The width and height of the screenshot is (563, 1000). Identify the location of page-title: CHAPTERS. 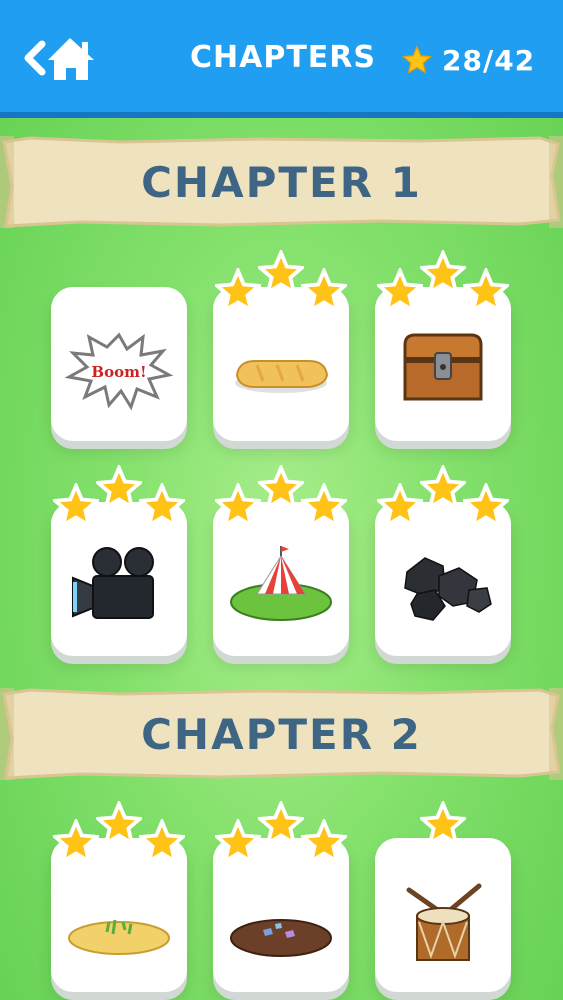
(283, 57).